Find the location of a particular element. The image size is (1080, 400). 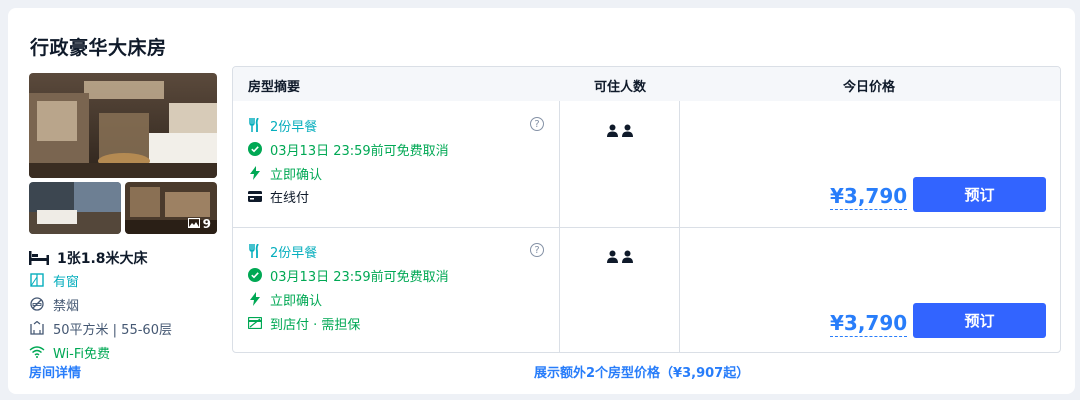

card-icon is located at coordinates (255, 196).